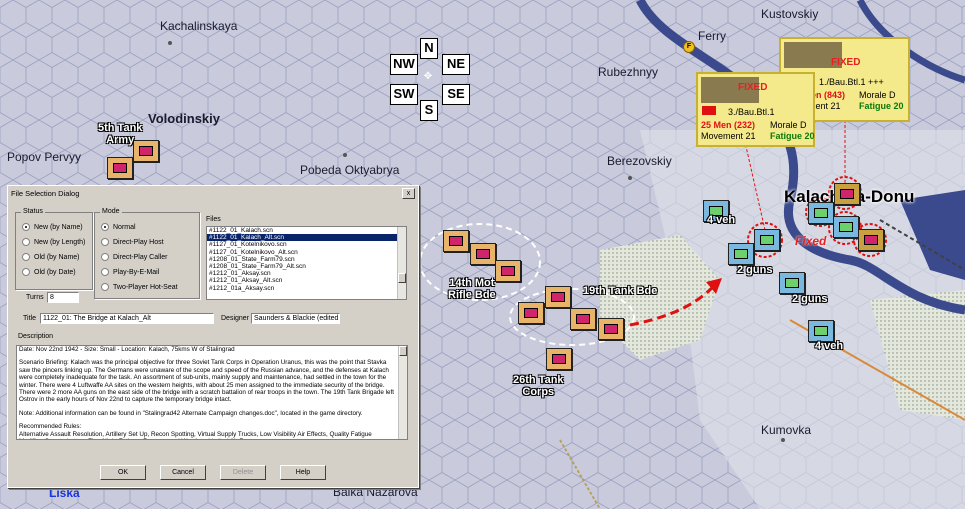  I want to click on unit-name-1: 1./Bau.Btl.1 +++, so click(851, 82).